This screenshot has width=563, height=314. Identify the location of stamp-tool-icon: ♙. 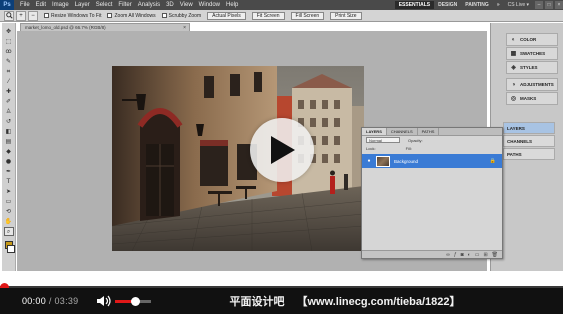
(9, 111).